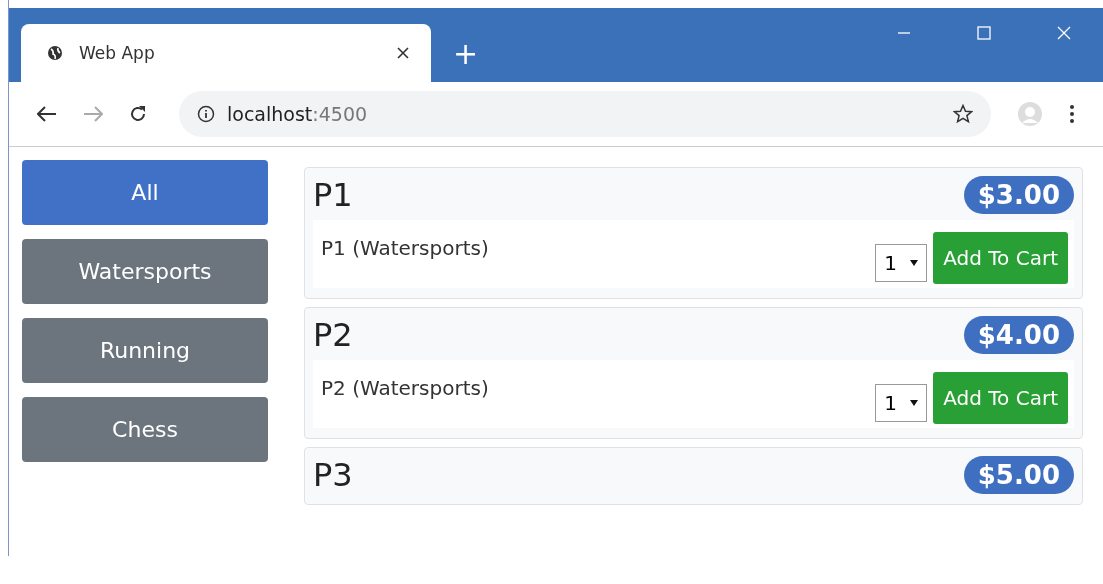  Describe the element at coordinates (1072, 114) in the screenshot. I see `menu-icon` at that location.